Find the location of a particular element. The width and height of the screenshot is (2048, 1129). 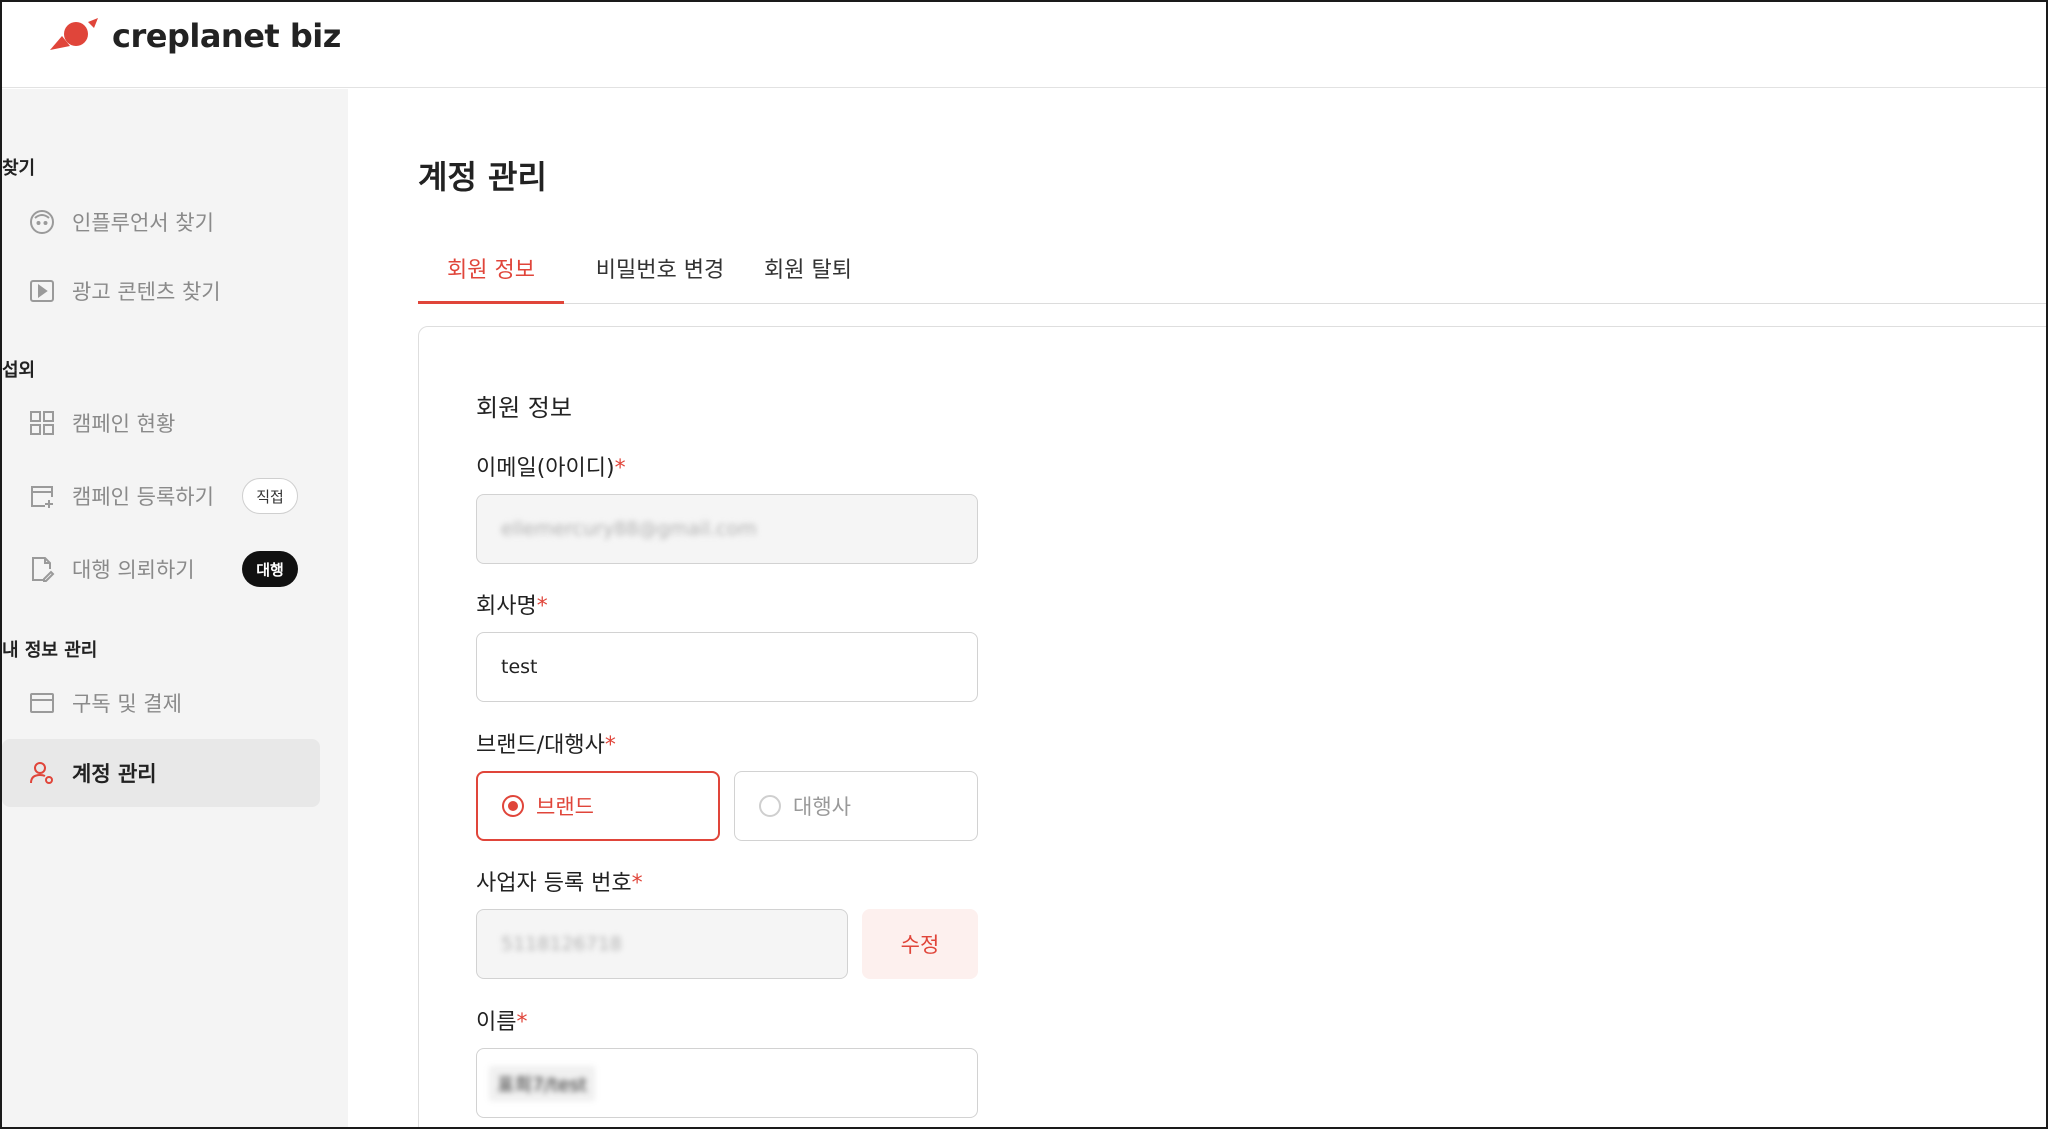

name-value: 표희7/test is located at coordinates (542, 1083).